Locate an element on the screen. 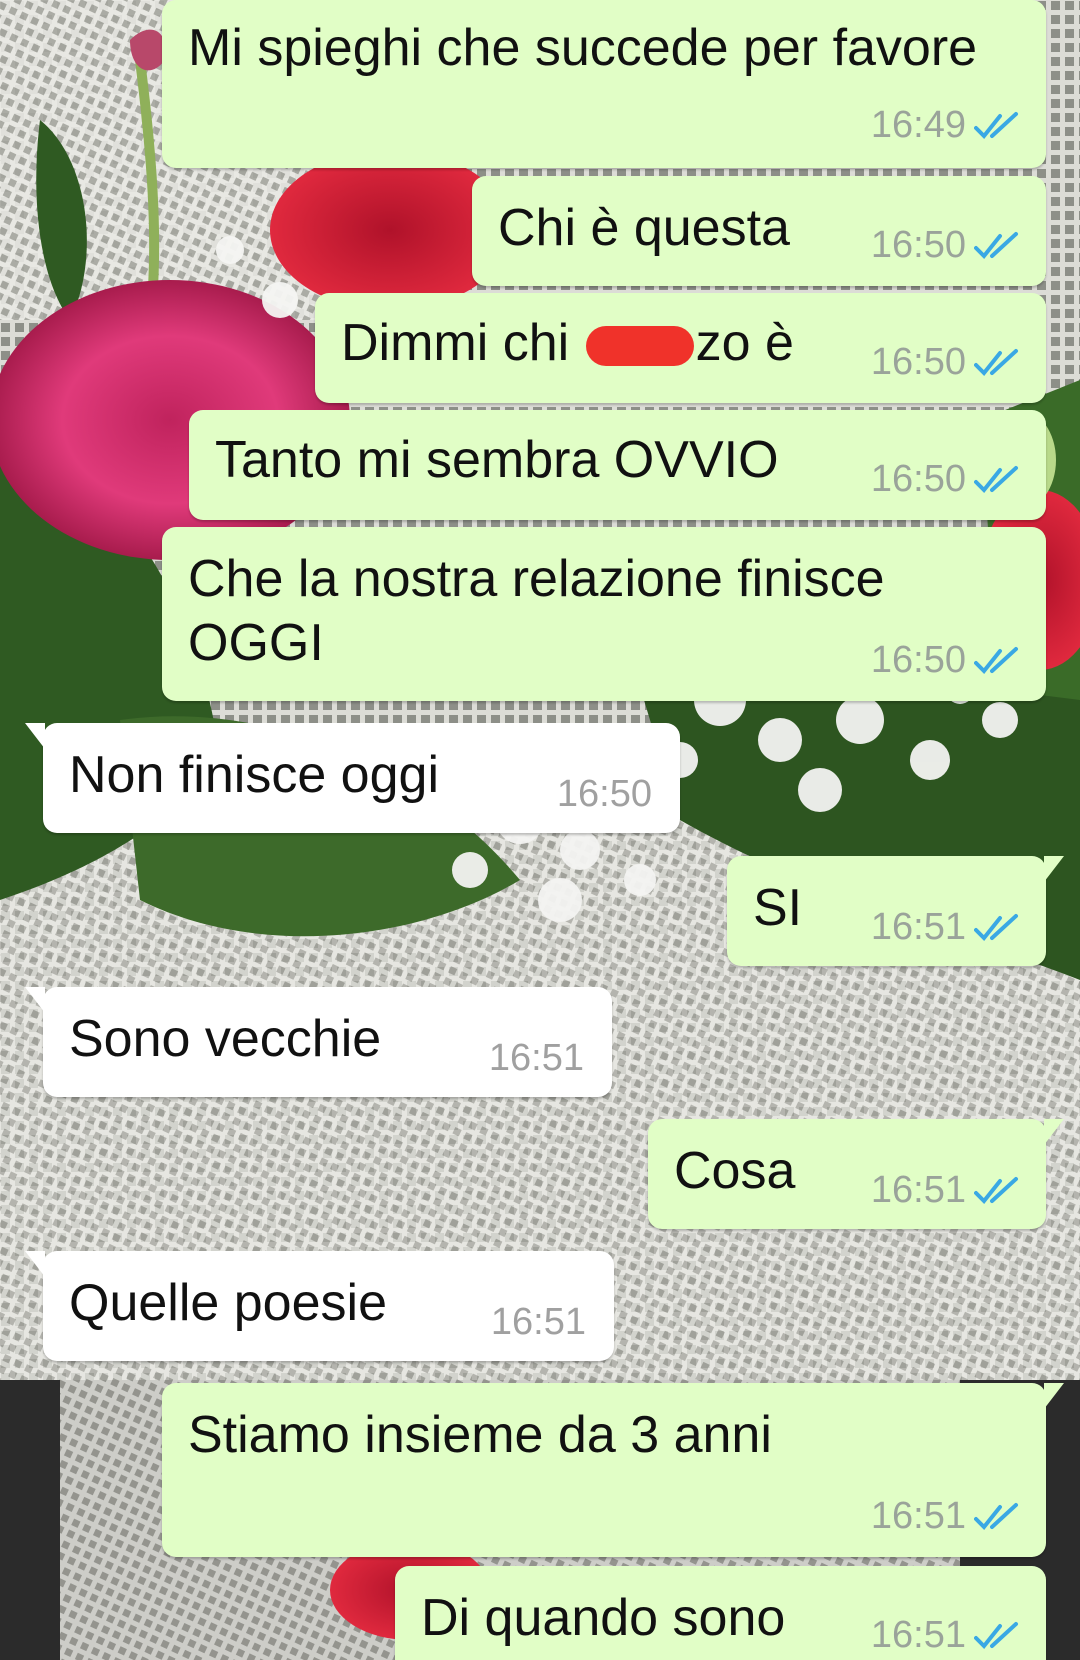  message-text: SI is located at coordinates (778, 908).